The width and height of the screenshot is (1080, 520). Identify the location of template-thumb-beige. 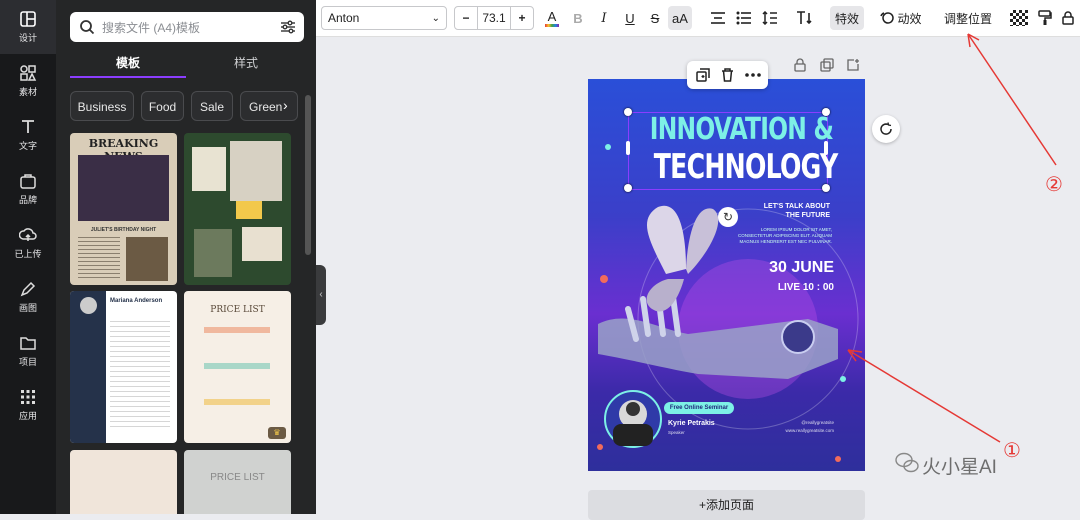
(123, 482).